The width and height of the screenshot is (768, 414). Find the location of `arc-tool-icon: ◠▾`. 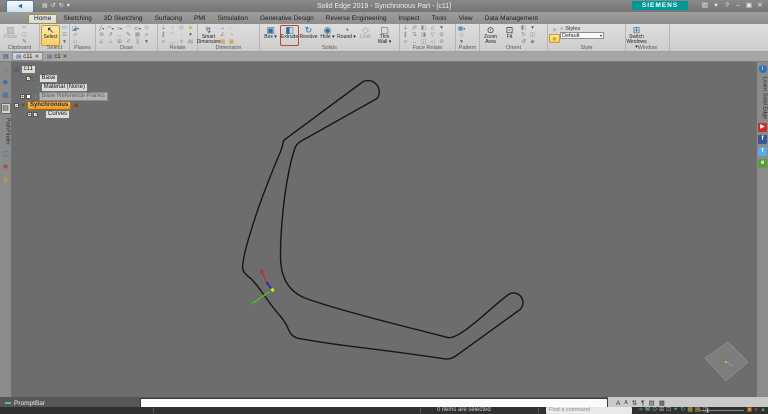

arc-tool-icon: ◠▾ is located at coordinates (110, 28).